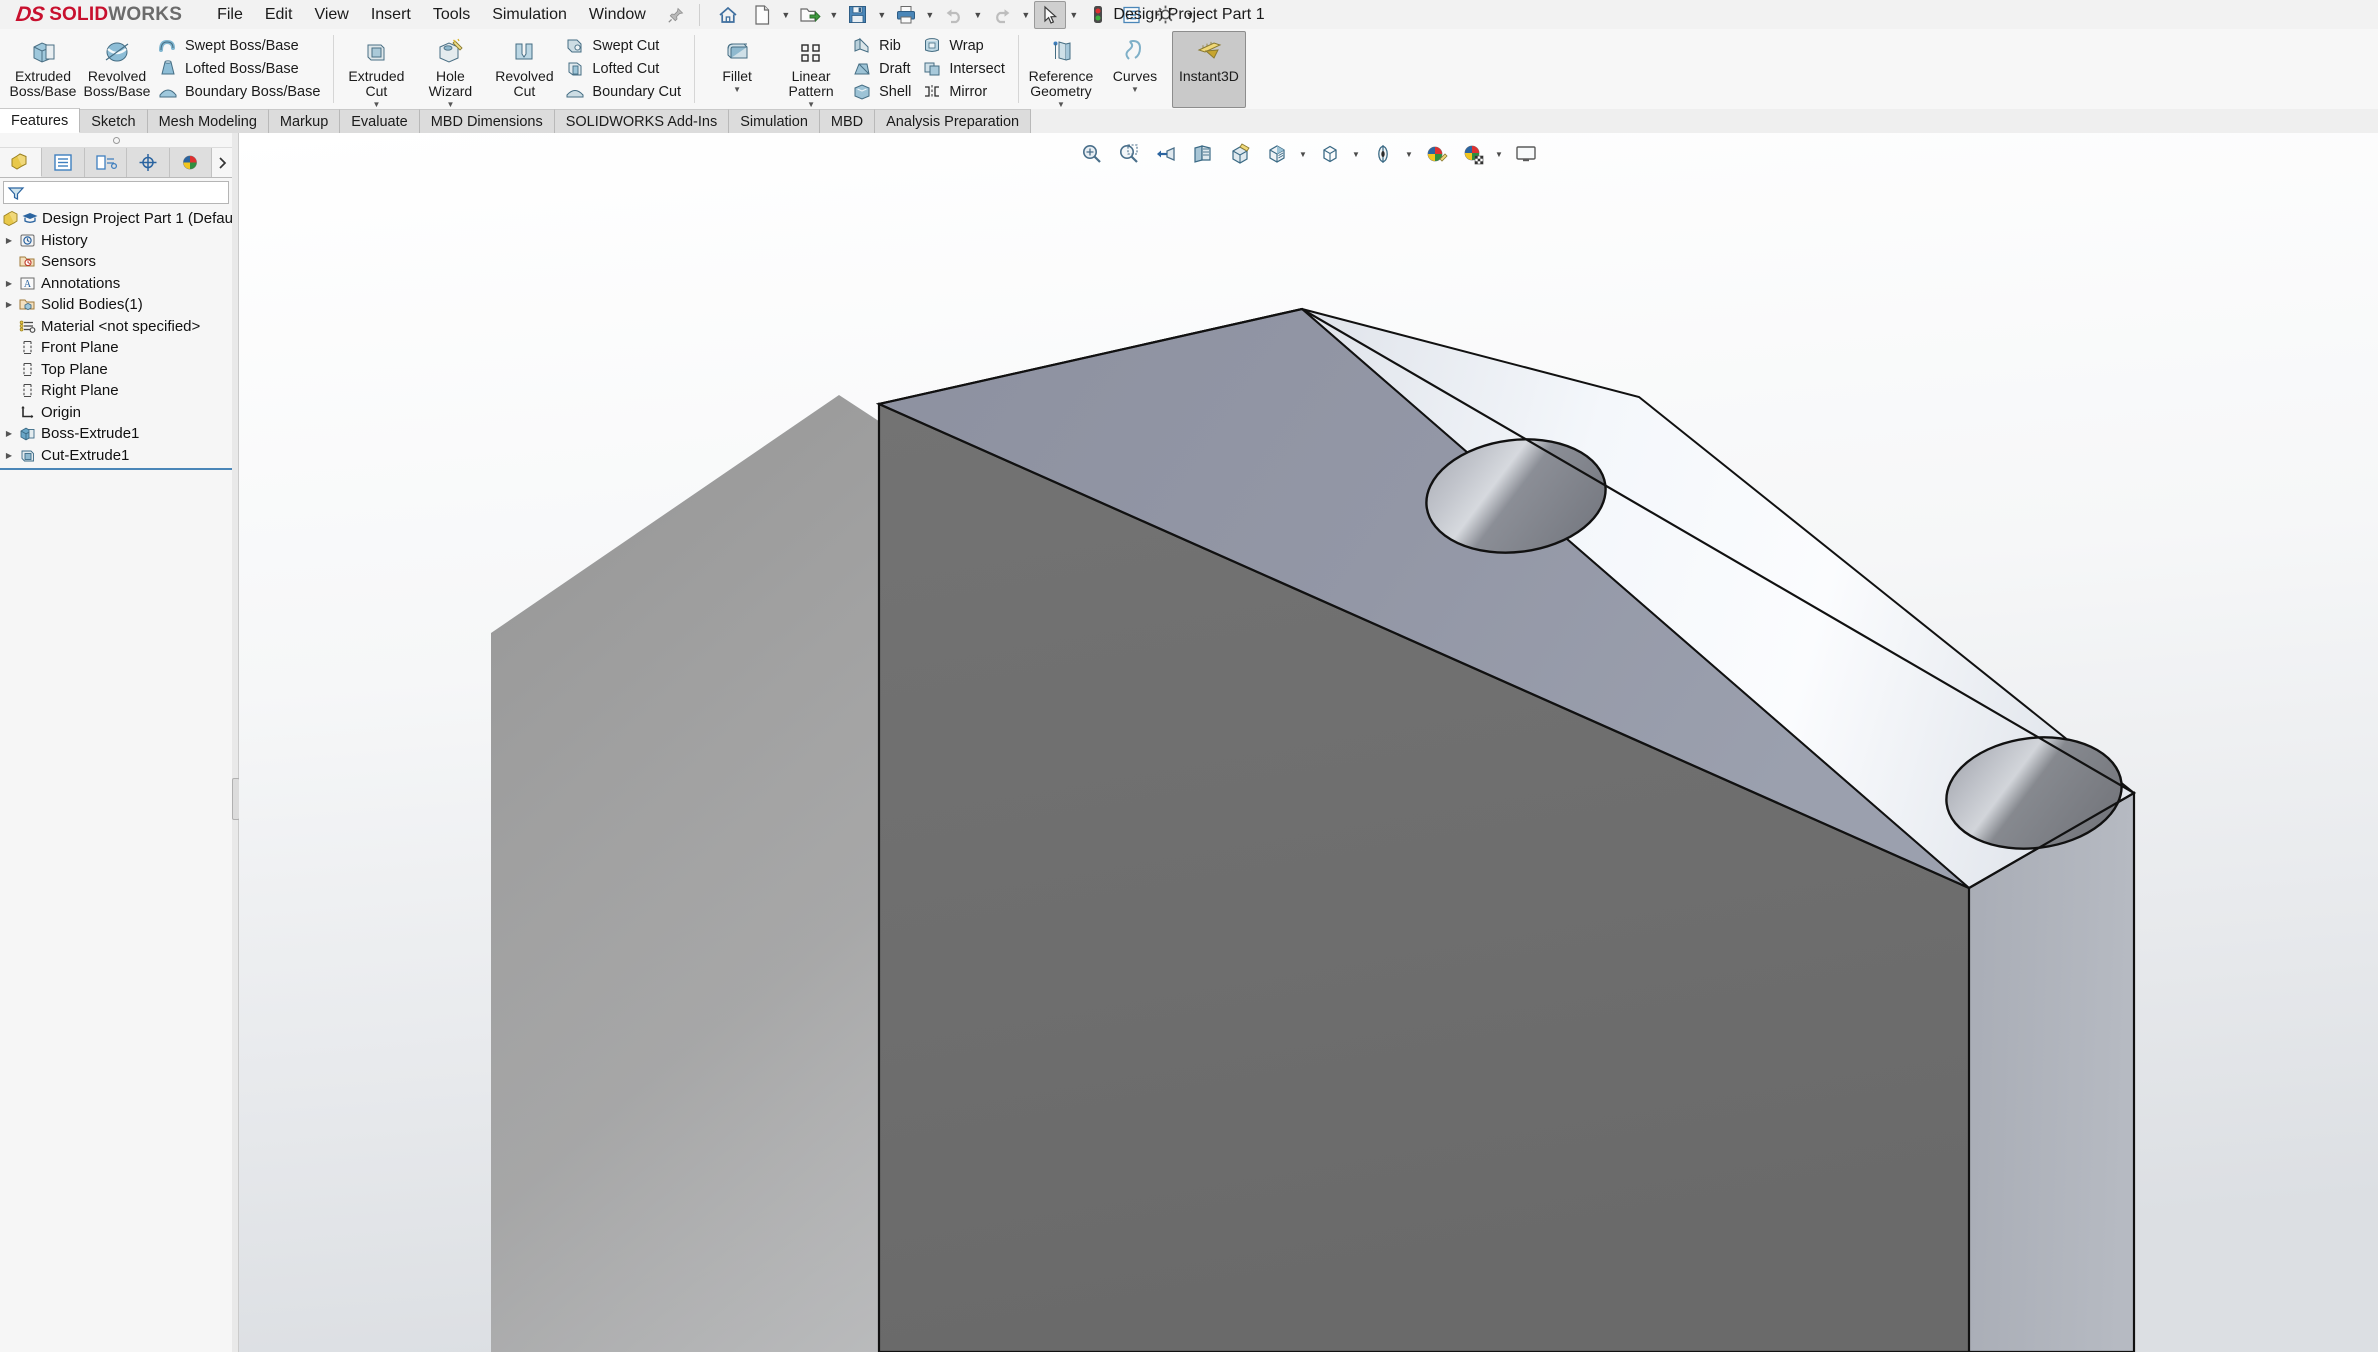 Image resolution: width=2378 pixels, height=1352 pixels. Describe the element at coordinates (524, 69) in the screenshot. I see `revolved-cut-button: Revolved Cut` at that location.